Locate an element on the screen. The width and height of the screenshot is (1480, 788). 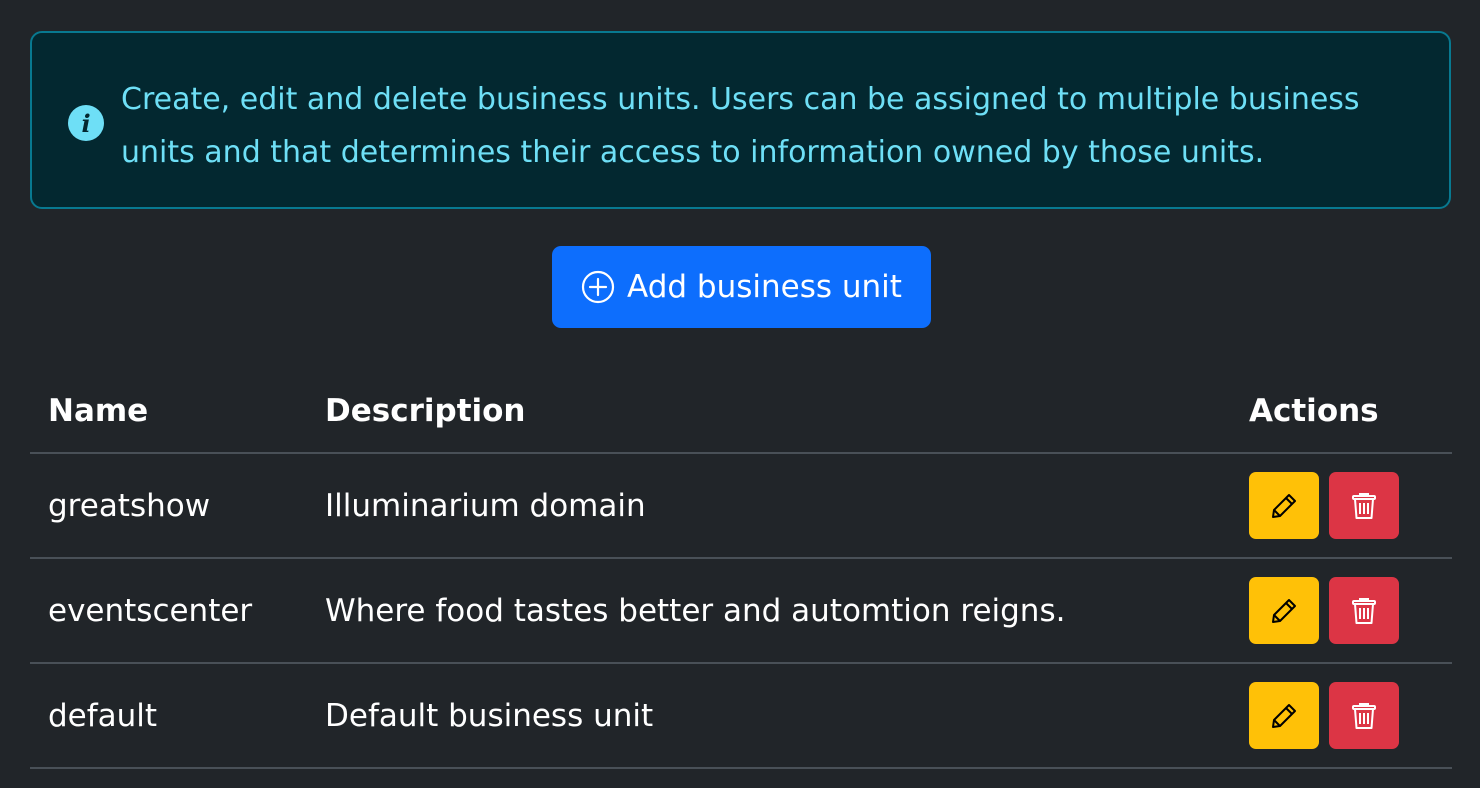
add-business-unit-label: Add business unit is located at coordinates (764, 287).